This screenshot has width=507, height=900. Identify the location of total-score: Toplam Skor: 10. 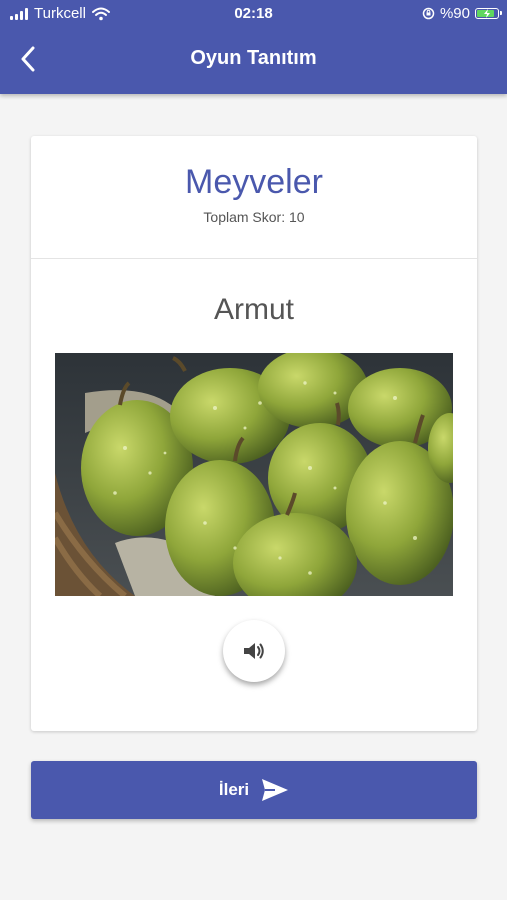
(254, 217).